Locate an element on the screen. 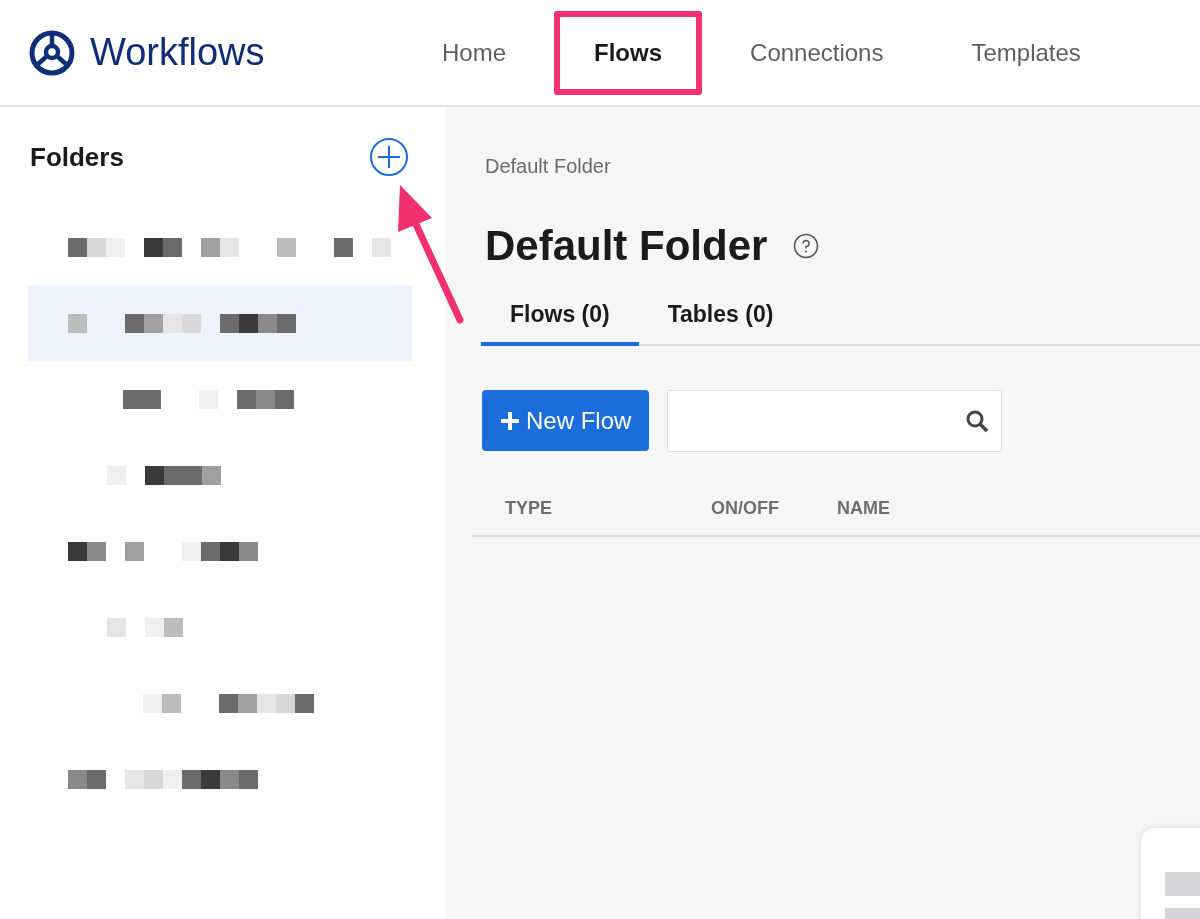 The width and height of the screenshot is (1200, 919). sidebar-title: Folders is located at coordinates (77, 157).